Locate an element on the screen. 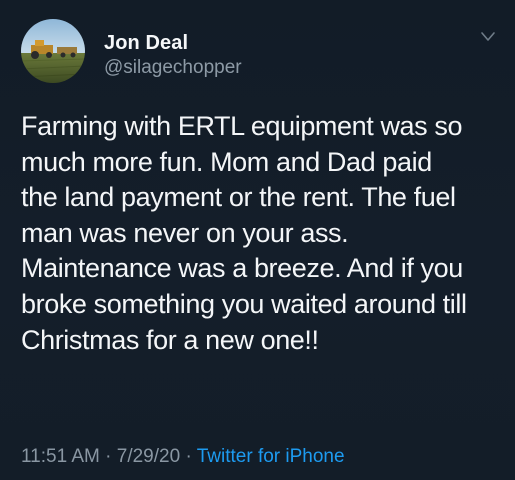  avatar-photo-icon is located at coordinates (53, 51).